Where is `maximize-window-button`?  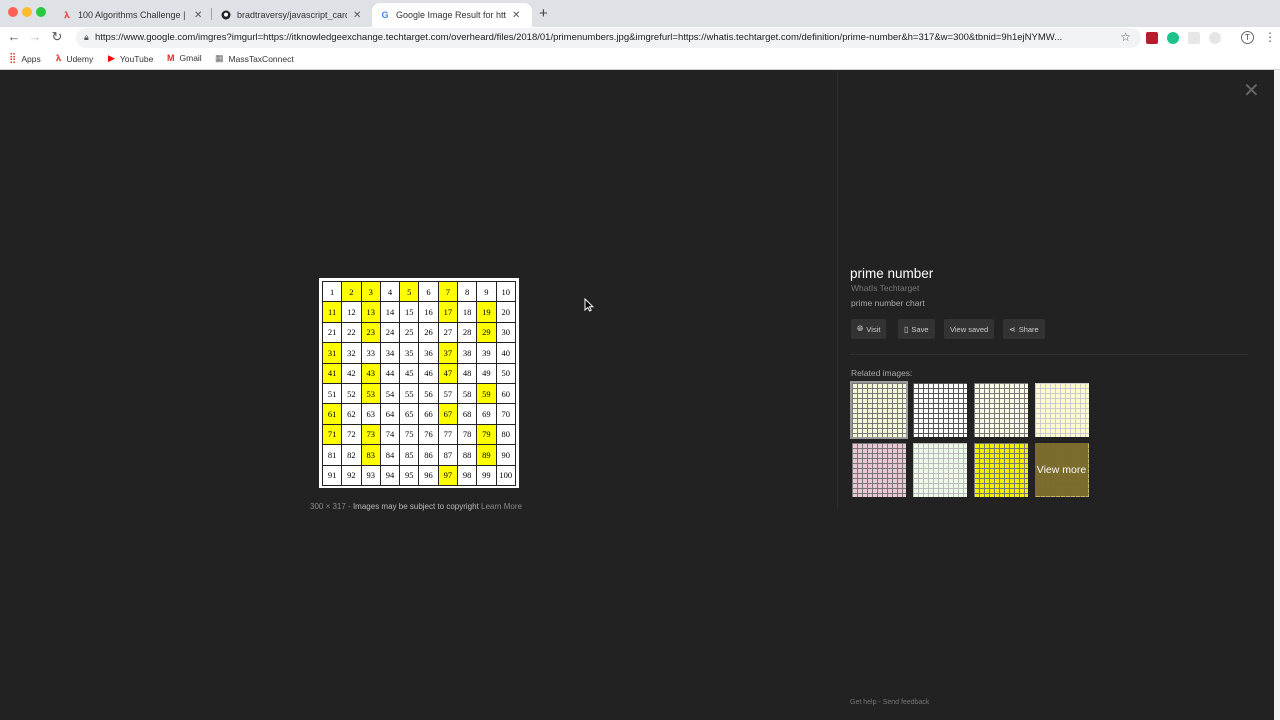 maximize-window-button is located at coordinates (41, 12).